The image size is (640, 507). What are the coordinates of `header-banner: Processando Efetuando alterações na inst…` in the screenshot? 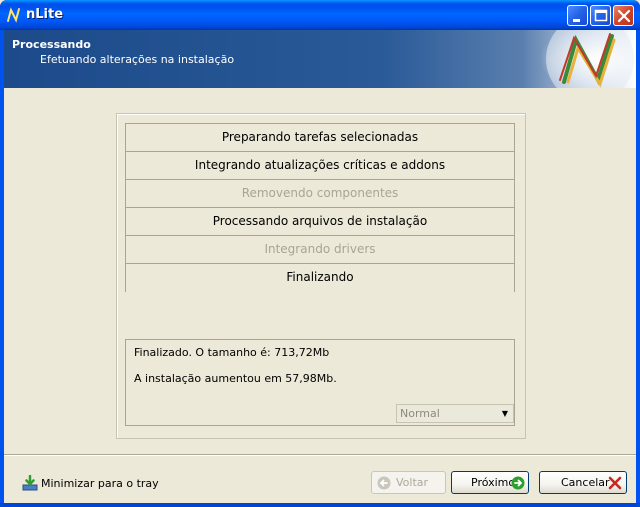 It's located at (320, 59).